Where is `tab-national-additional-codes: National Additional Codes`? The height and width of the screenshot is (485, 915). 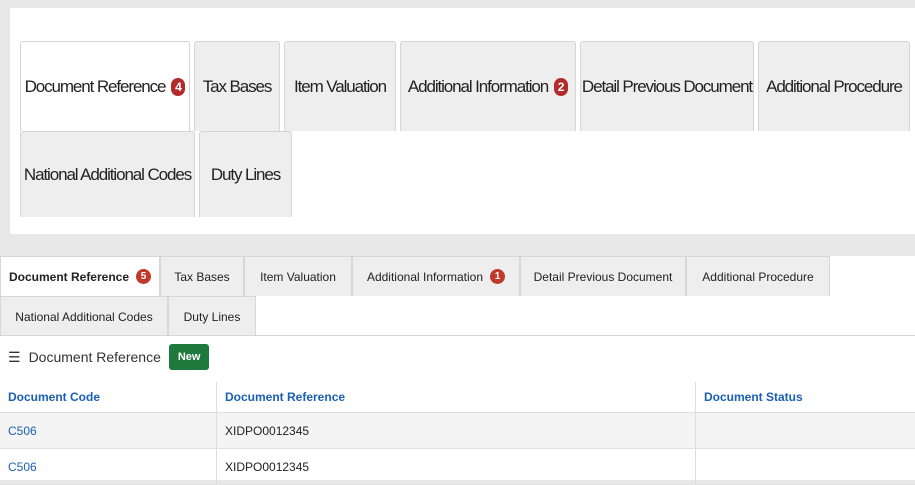 tab-national-additional-codes: National Additional Codes is located at coordinates (84, 316).